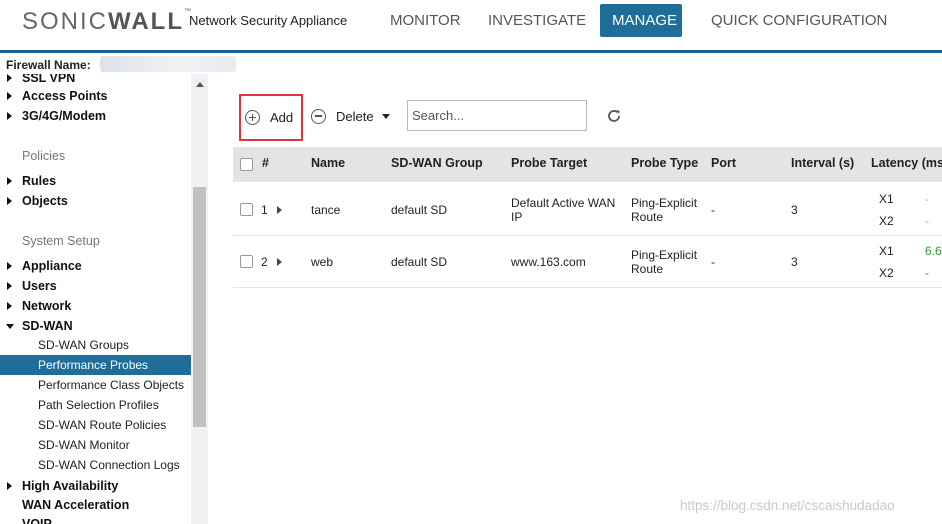 This screenshot has width=942, height=524. Describe the element at coordinates (10, 326) in the screenshot. I see `collapse-arrow-icon` at that location.